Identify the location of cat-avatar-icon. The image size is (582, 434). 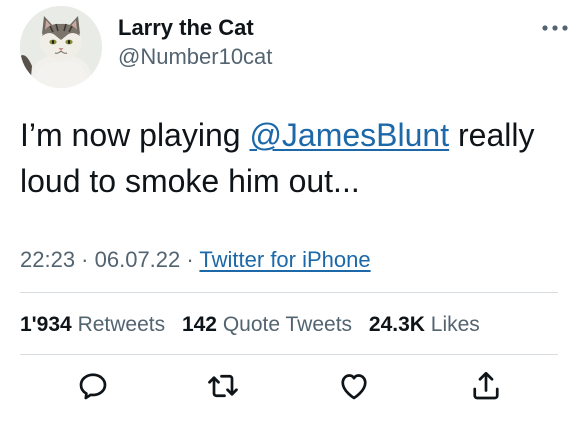
(61, 47).